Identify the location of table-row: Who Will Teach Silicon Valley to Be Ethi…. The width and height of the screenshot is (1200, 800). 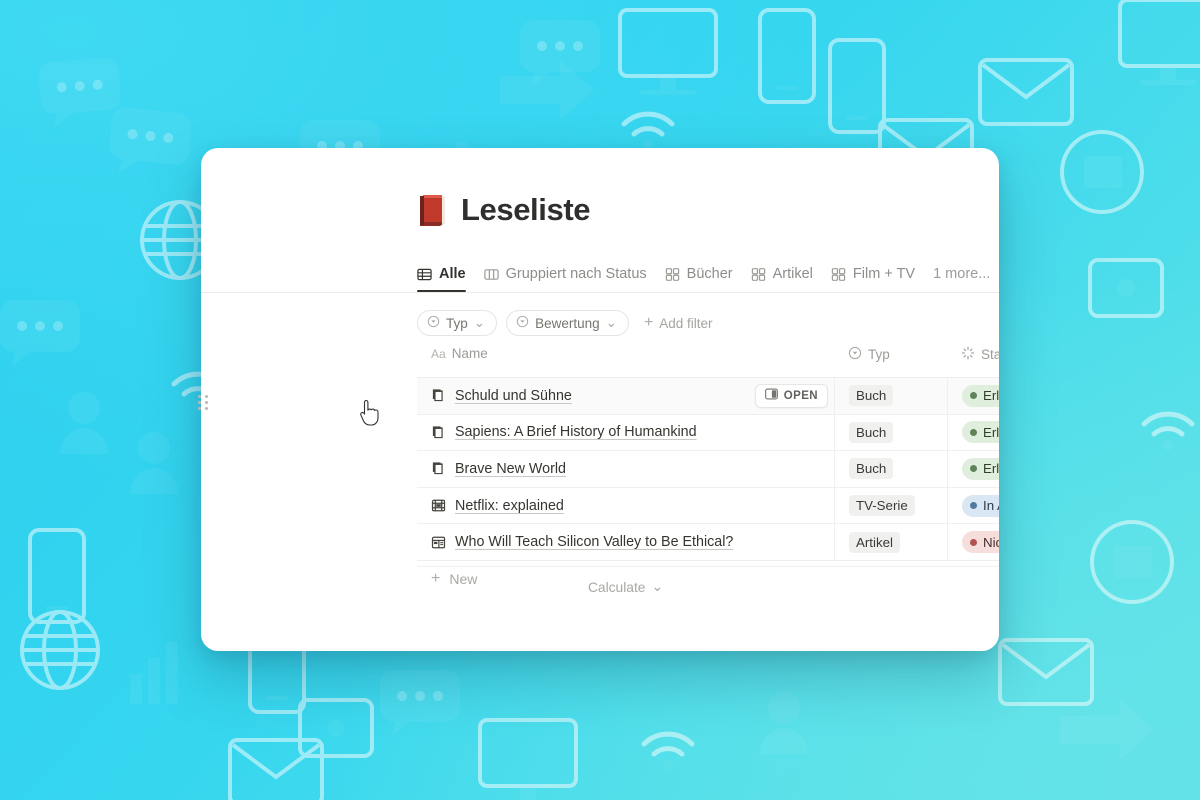
(708, 542).